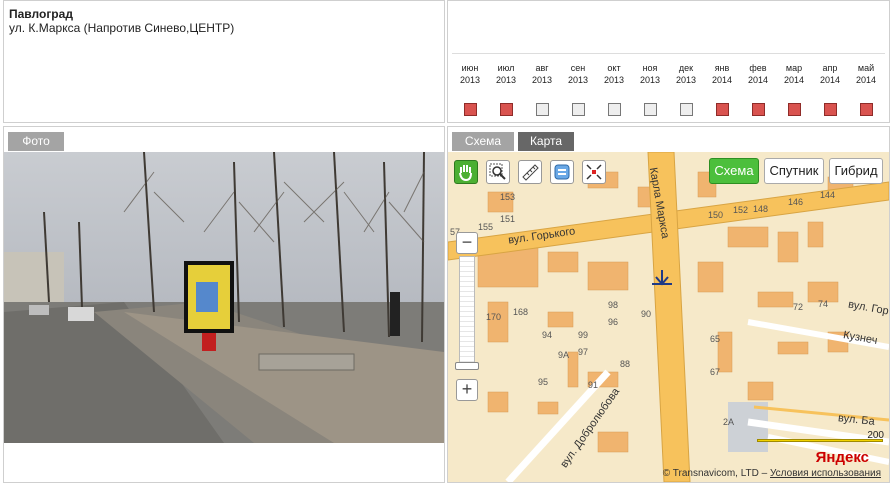  I want to click on address-text: ул. К.Маркса (Напротив Синево,ЦЕНТР), so click(122, 28).